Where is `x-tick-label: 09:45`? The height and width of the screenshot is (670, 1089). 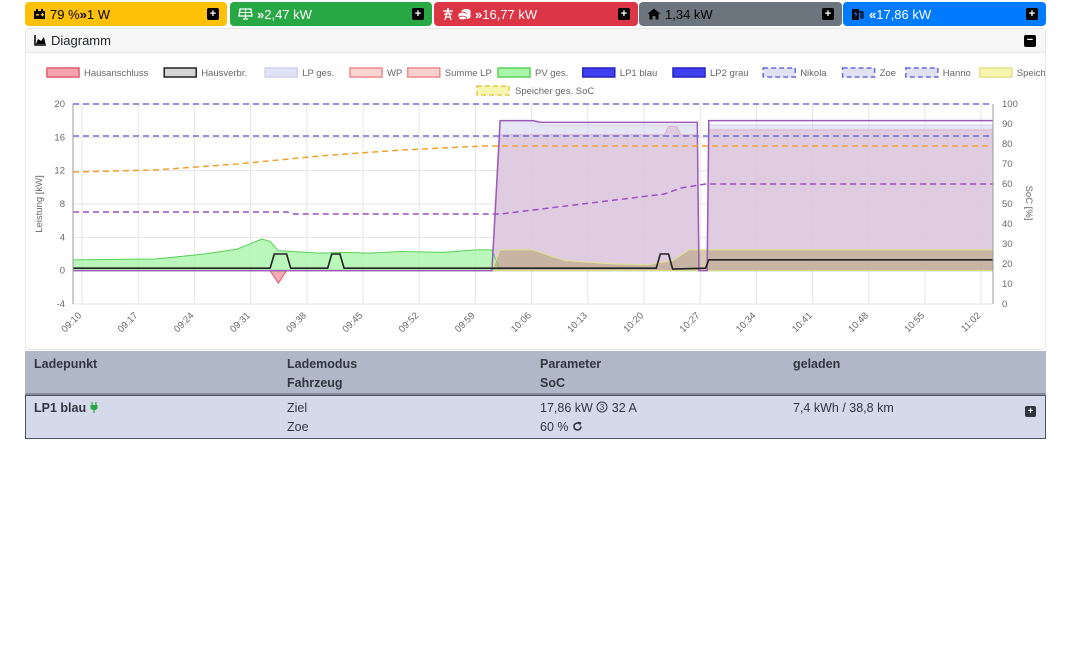 x-tick-label: 09:45 is located at coordinates (353, 322).